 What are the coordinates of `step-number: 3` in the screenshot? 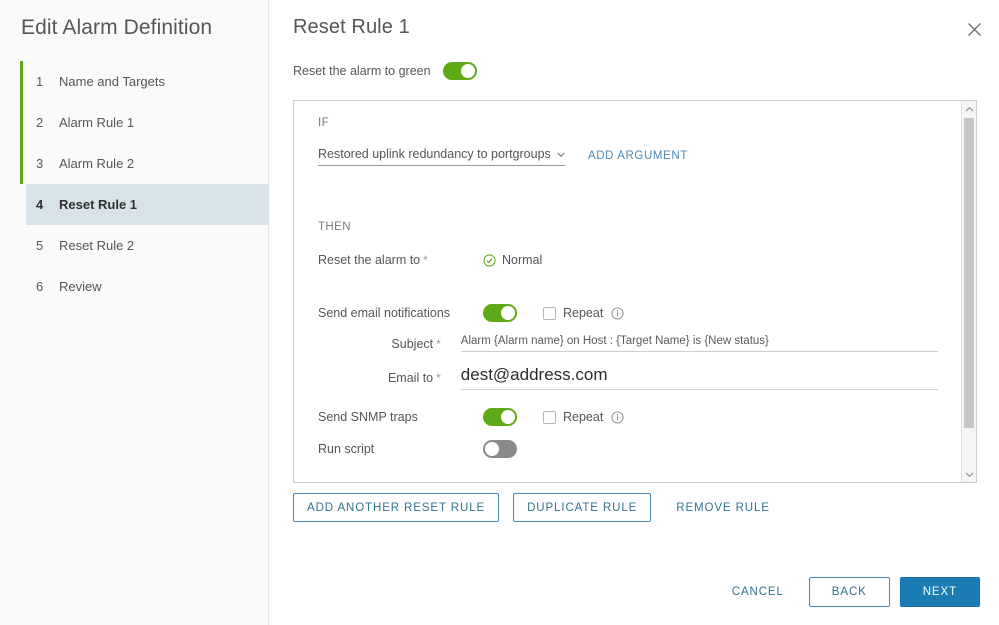 It's located at (40, 163).